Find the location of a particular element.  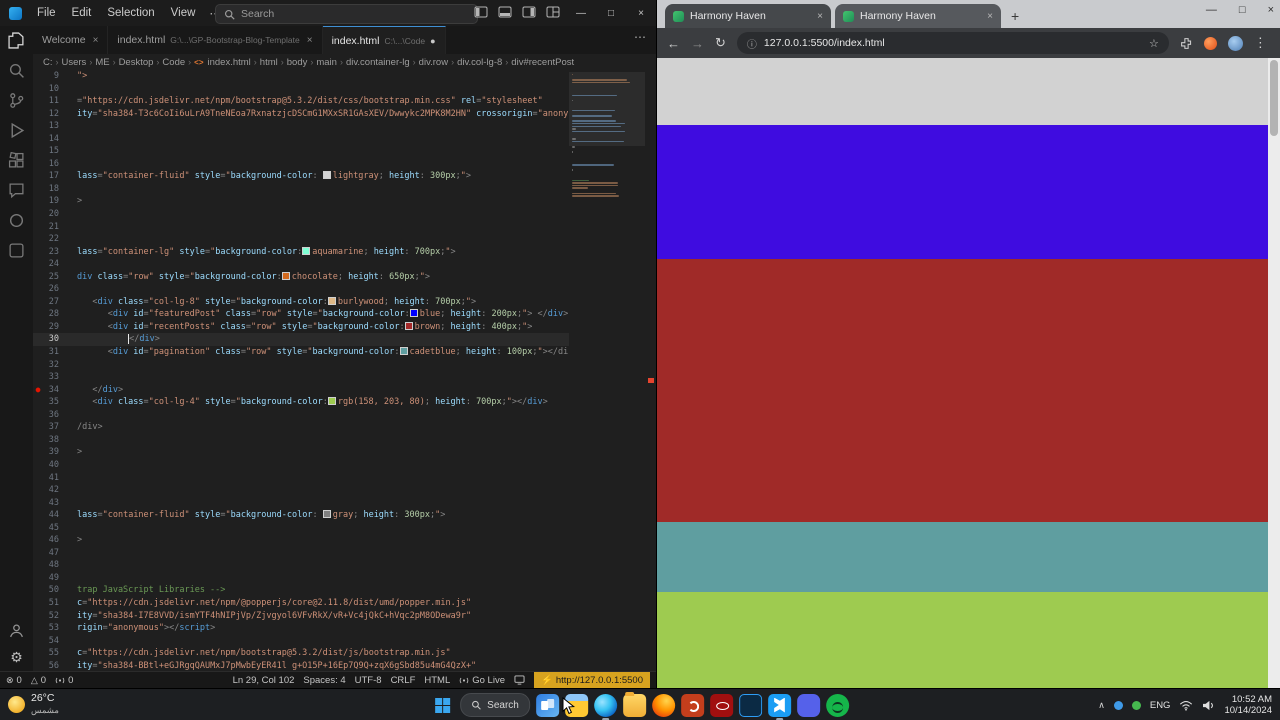

code-line: 43 is located at coordinates (304, 503).